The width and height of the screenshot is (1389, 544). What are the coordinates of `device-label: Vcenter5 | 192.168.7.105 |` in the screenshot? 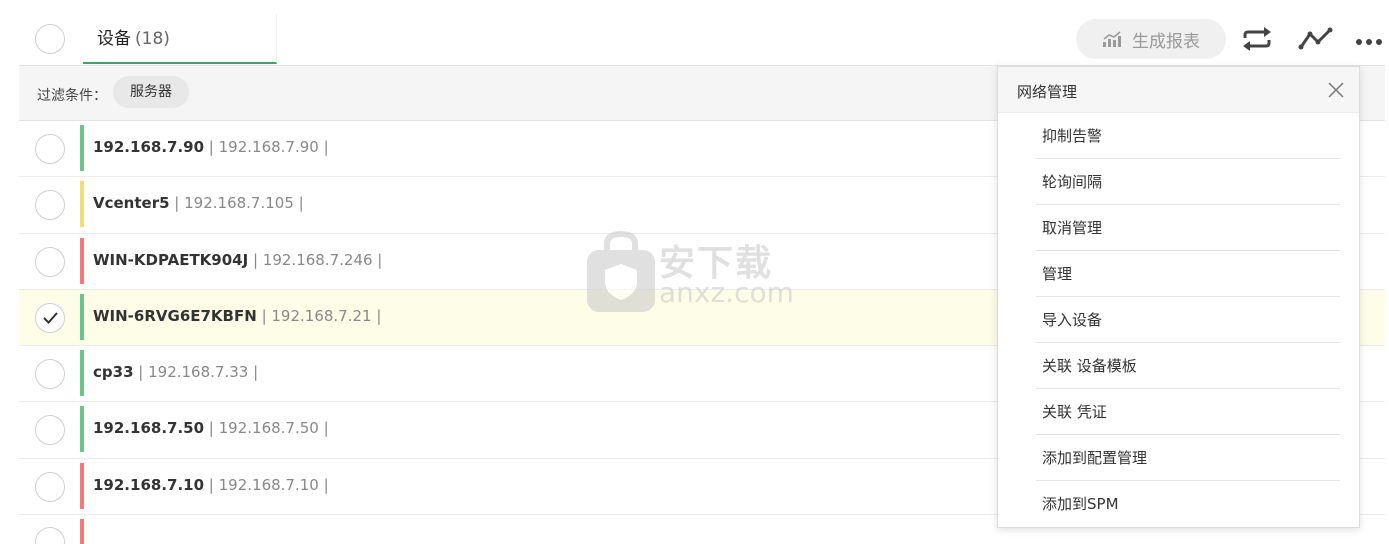 It's located at (198, 203).